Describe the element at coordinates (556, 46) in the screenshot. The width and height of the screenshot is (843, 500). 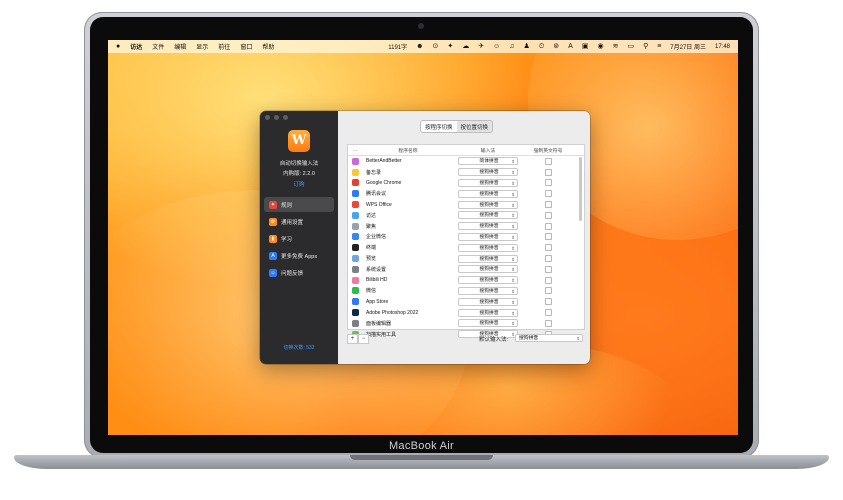
I see `status-icon-10: ⊚` at that location.